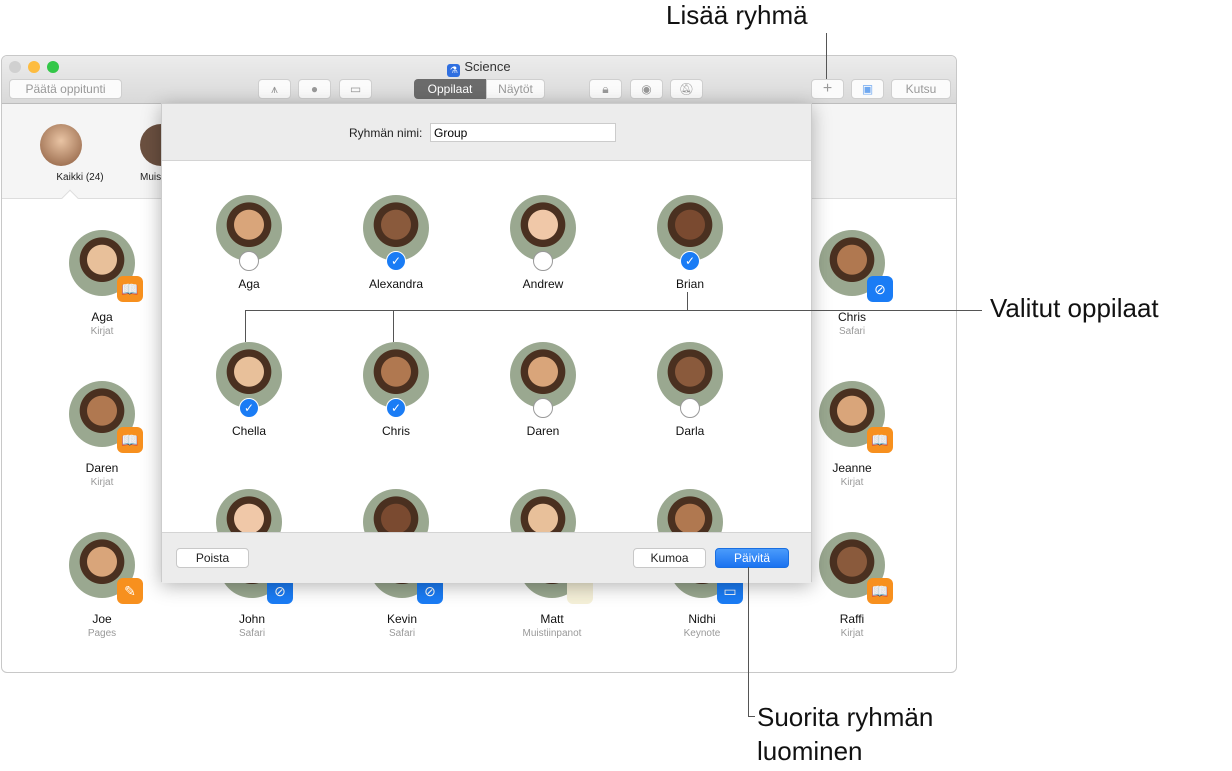 This screenshot has width=1232, height=771. I want to click on member-name: Alexandra, so click(396, 284).